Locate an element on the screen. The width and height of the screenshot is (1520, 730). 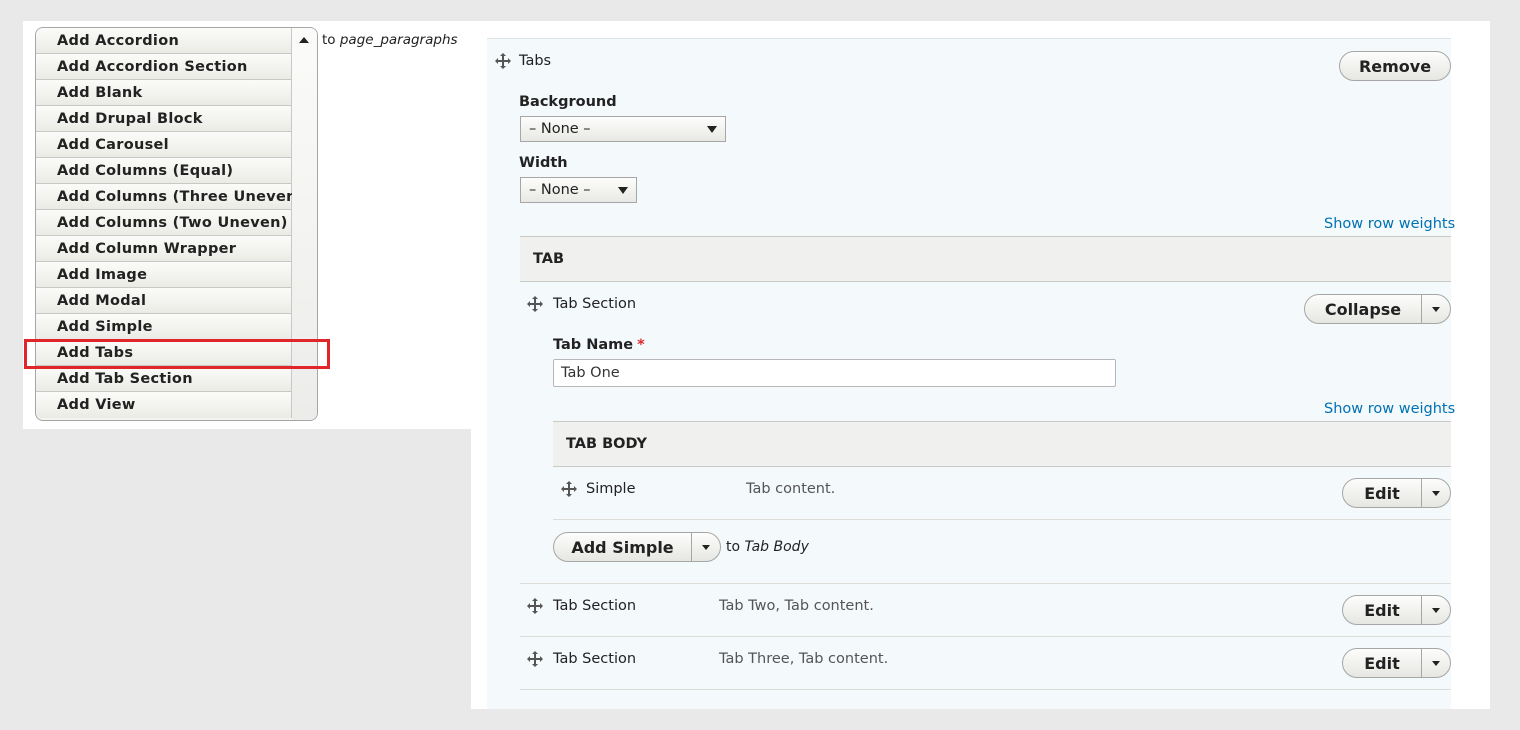
add-simple-options-toggle is located at coordinates (706, 547).